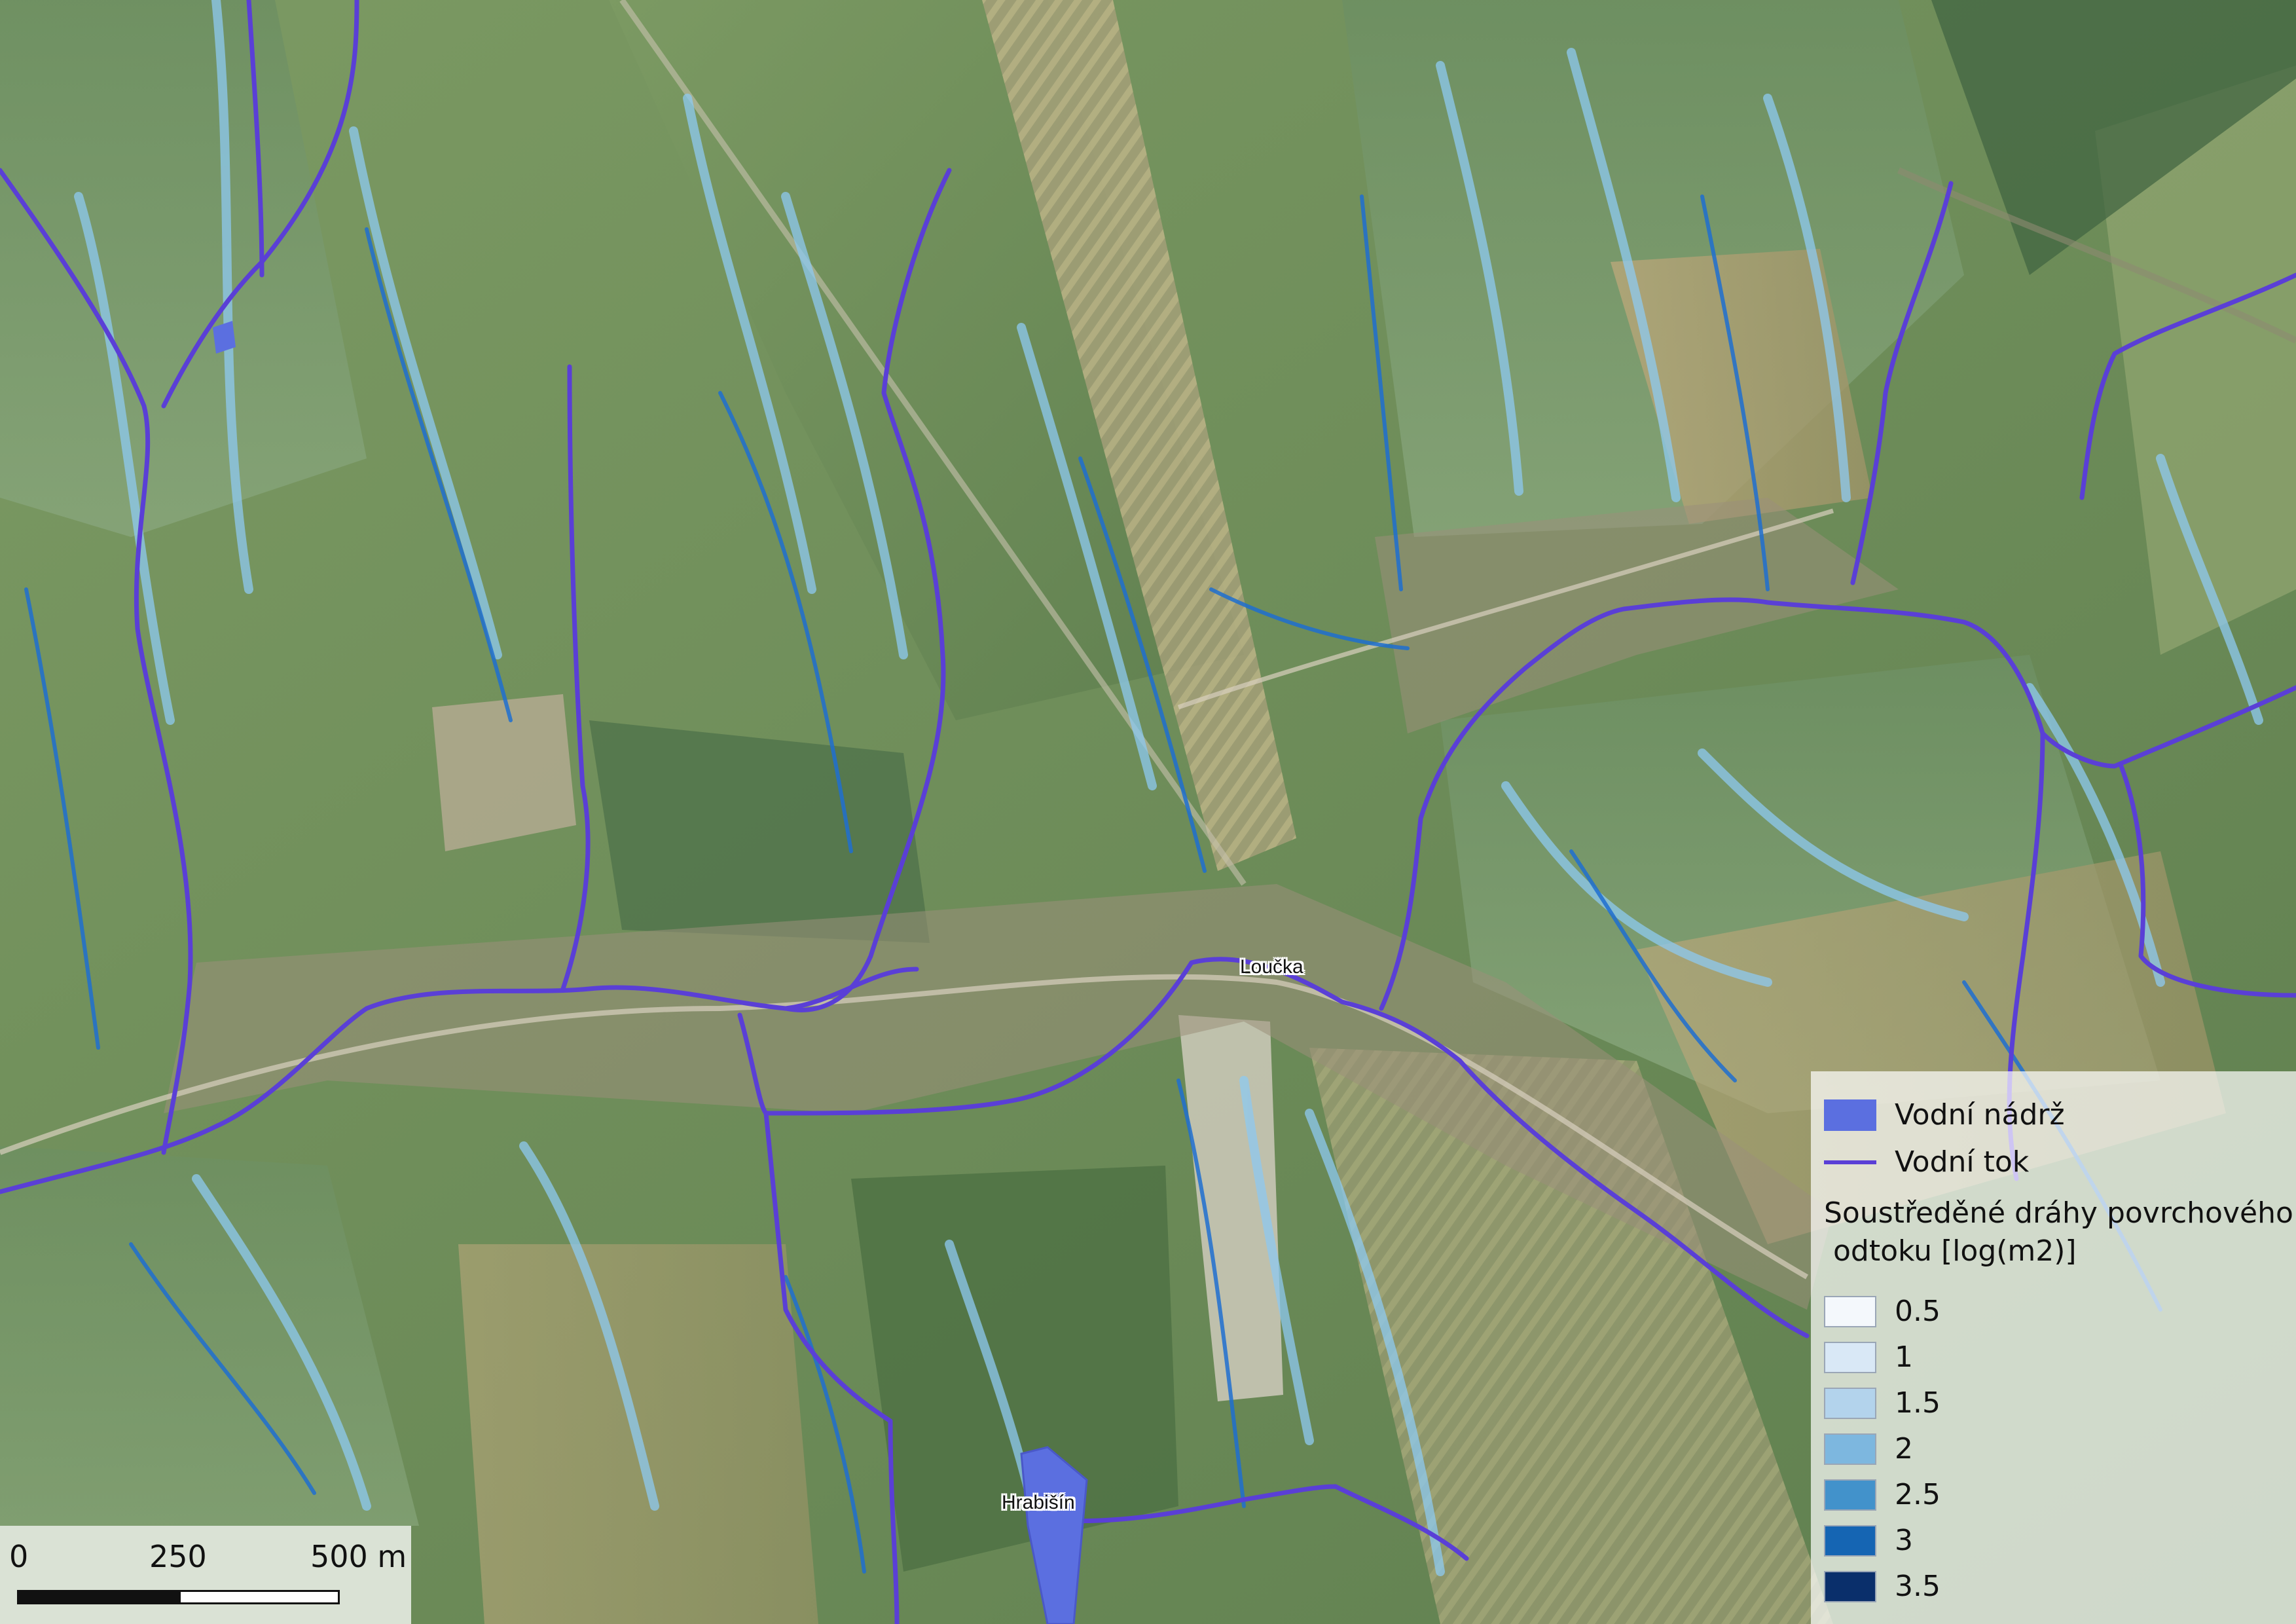  Describe the element at coordinates (1882, 1495) in the screenshot. I see `legend-class-row: 2.5` at that location.